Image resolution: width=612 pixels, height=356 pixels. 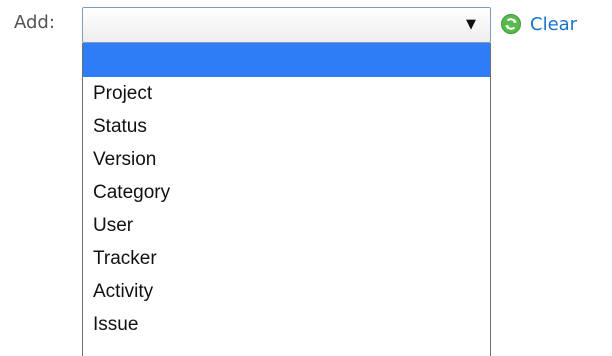 I want to click on filter-option-status: Status, so click(x=286, y=126).